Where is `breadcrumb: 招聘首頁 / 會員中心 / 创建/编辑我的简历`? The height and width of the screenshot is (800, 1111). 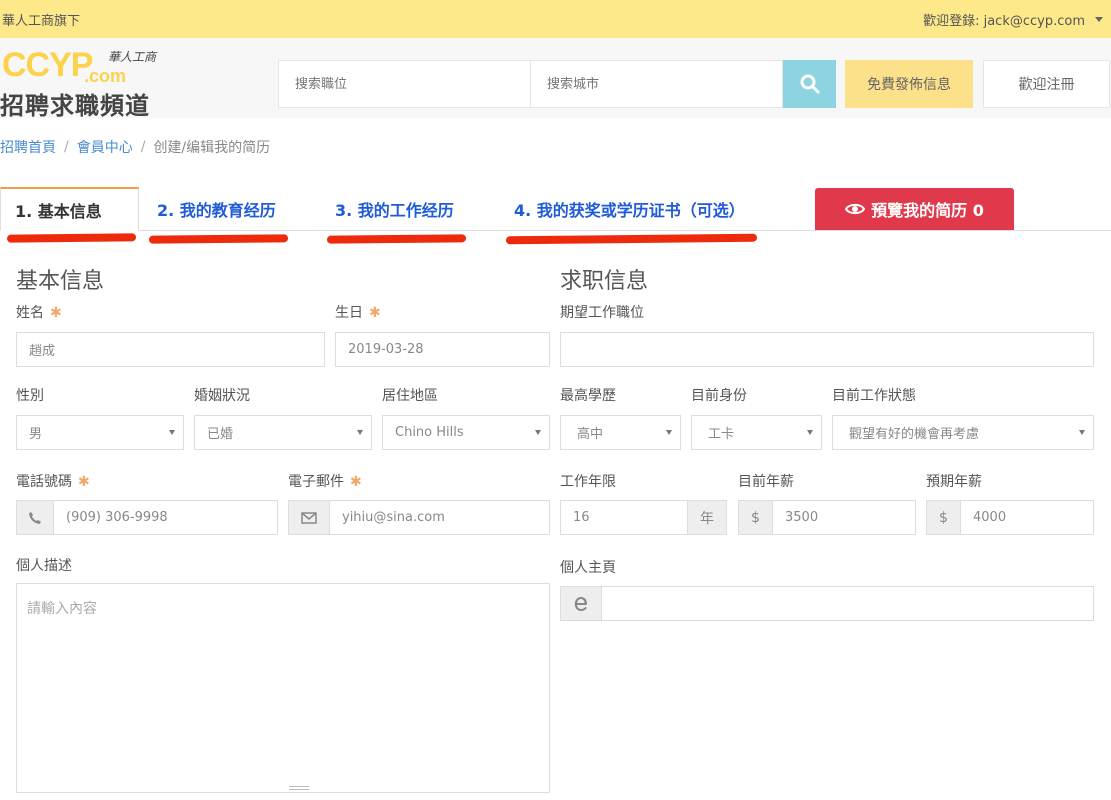 breadcrumb: 招聘首頁 / 會員中心 / 创建/编辑我的简历 is located at coordinates (135, 147).